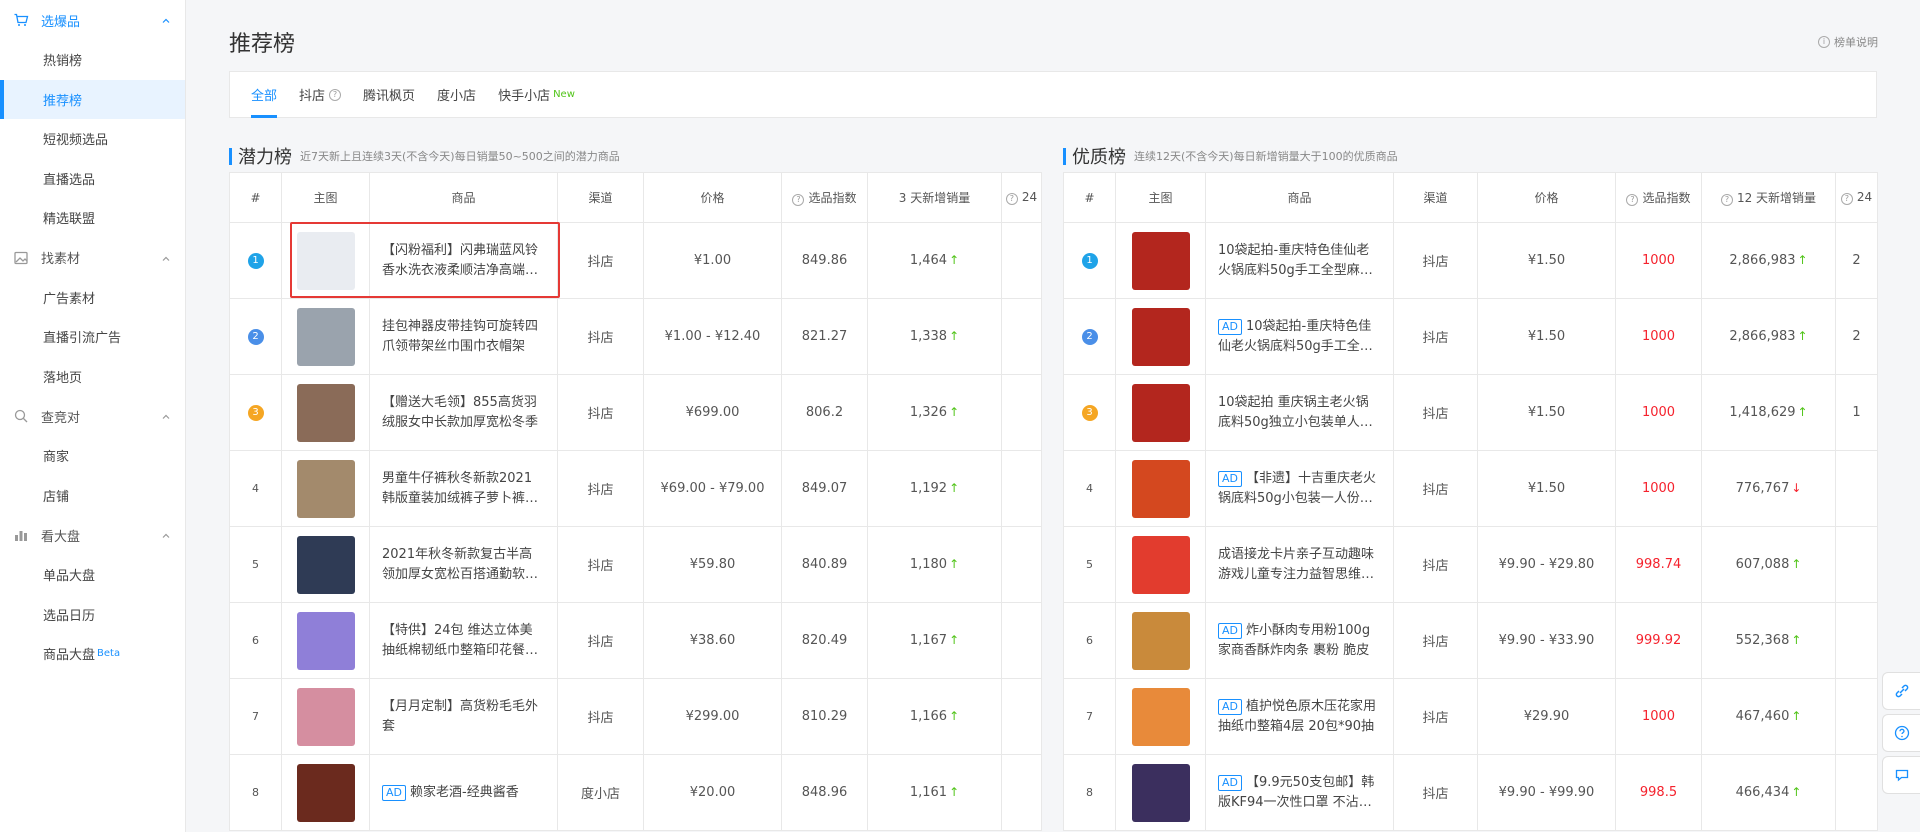 Image resolution: width=1920 pixels, height=832 pixels. Describe the element at coordinates (92, 377) in the screenshot. I see `sidebar-item-1-2: 落地页` at that location.